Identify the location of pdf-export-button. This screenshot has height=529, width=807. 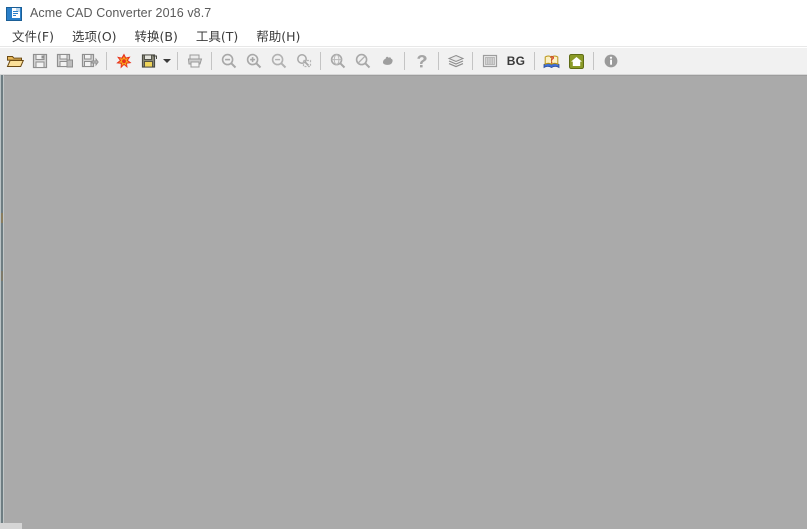
(123, 61).